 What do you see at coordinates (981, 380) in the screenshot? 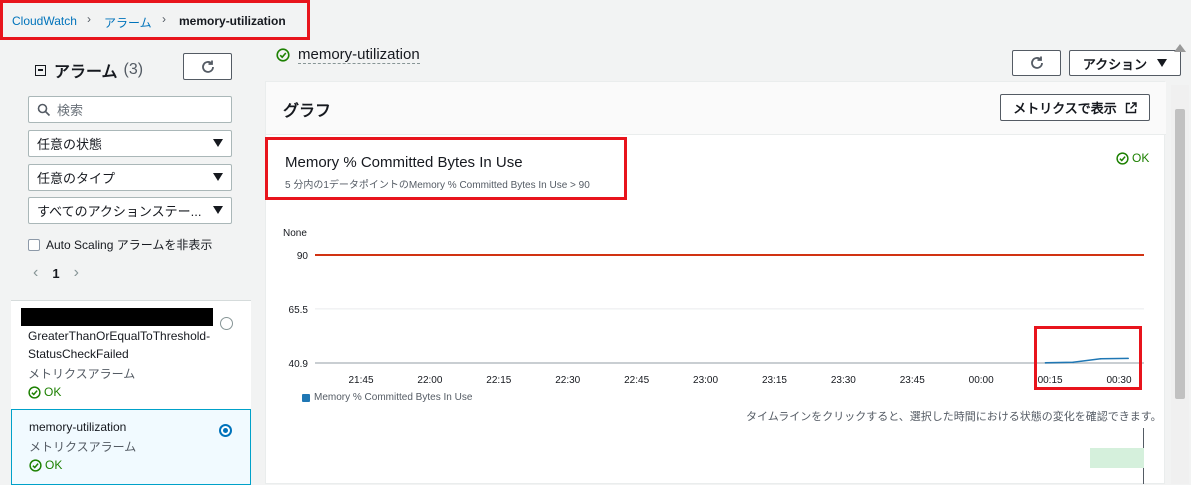
I see `x-tick-label: 00:00` at bounding box center [981, 380].